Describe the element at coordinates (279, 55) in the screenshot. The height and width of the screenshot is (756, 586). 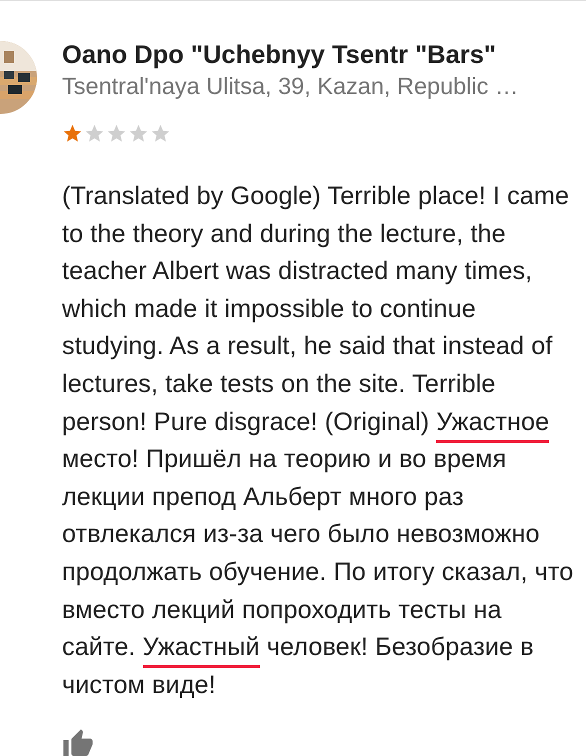
I see `place-name: Oano Dpo "Uchebnyy Tsentr "Bars"` at that location.